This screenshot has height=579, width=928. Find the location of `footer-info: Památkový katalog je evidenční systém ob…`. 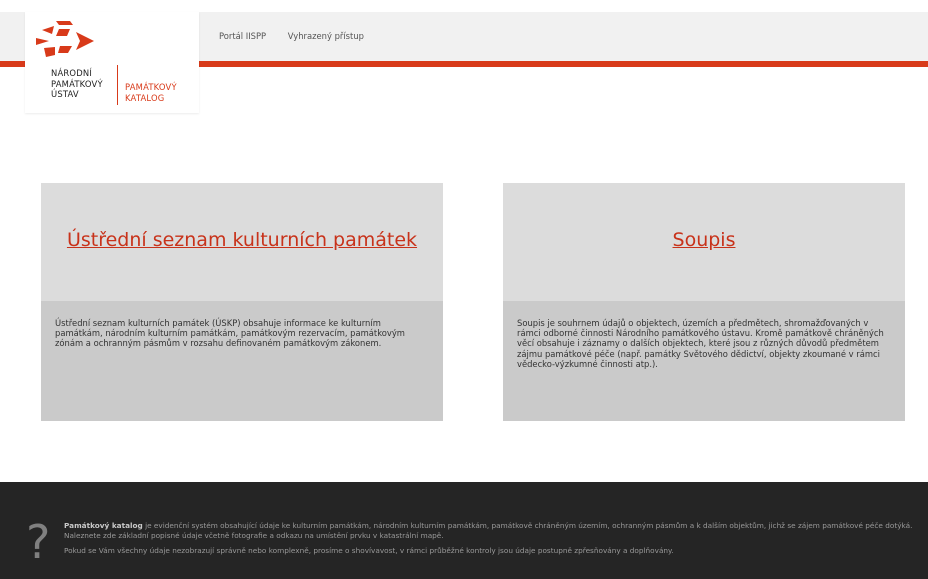

footer-info: Památkový katalog je evidenční systém ob… is located at coordinates (490, 539).